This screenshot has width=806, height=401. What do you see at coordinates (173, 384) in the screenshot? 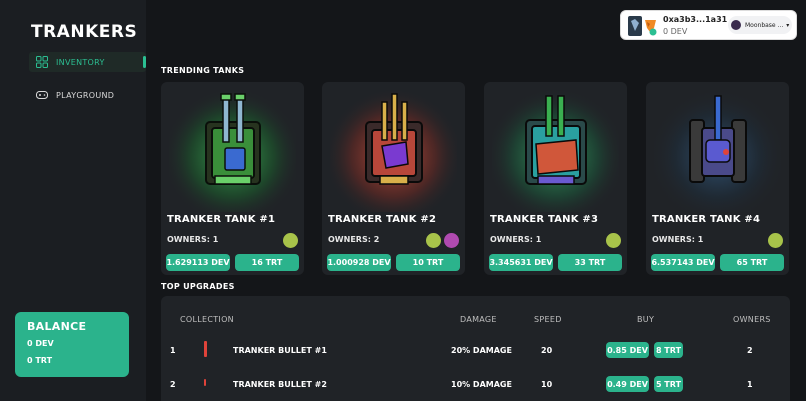
I see `row-rank: 2` at bounding box center [173, 384].